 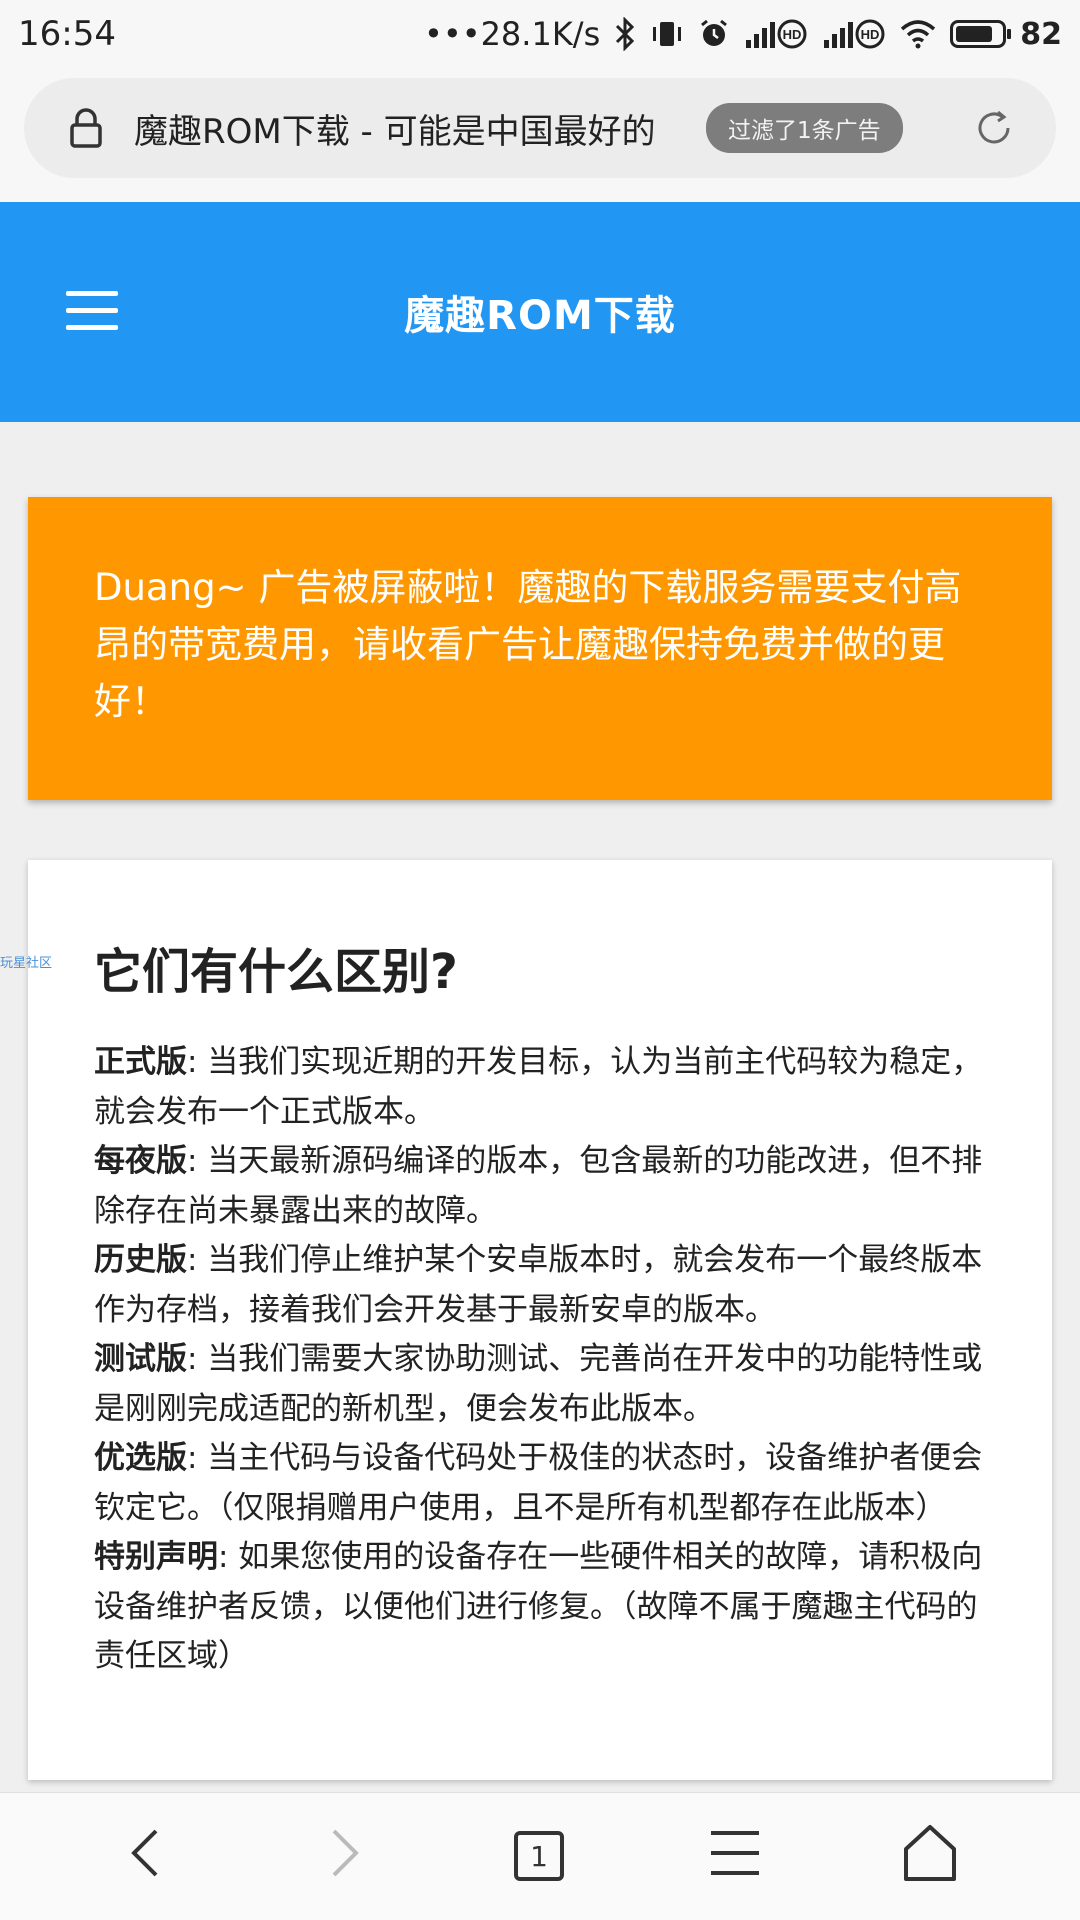 I want to click on menu-icon, so click(x=735, y=1853).